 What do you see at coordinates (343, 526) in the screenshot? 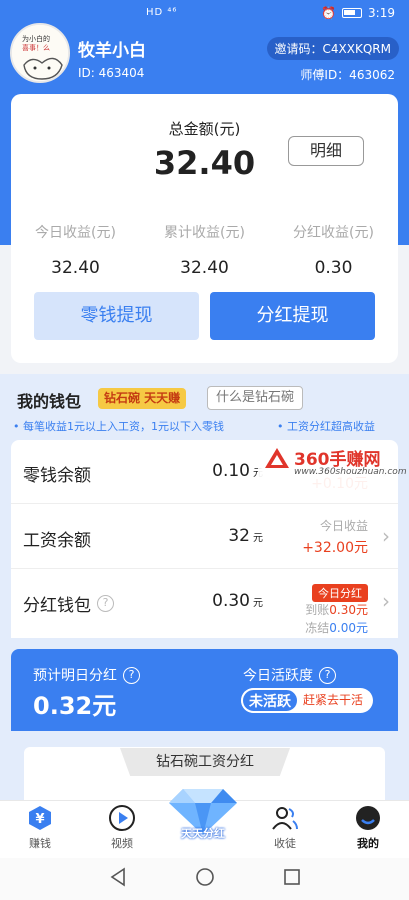
I see `wallet-row-side-label: 今日收益` at bounding box center [343, 526].